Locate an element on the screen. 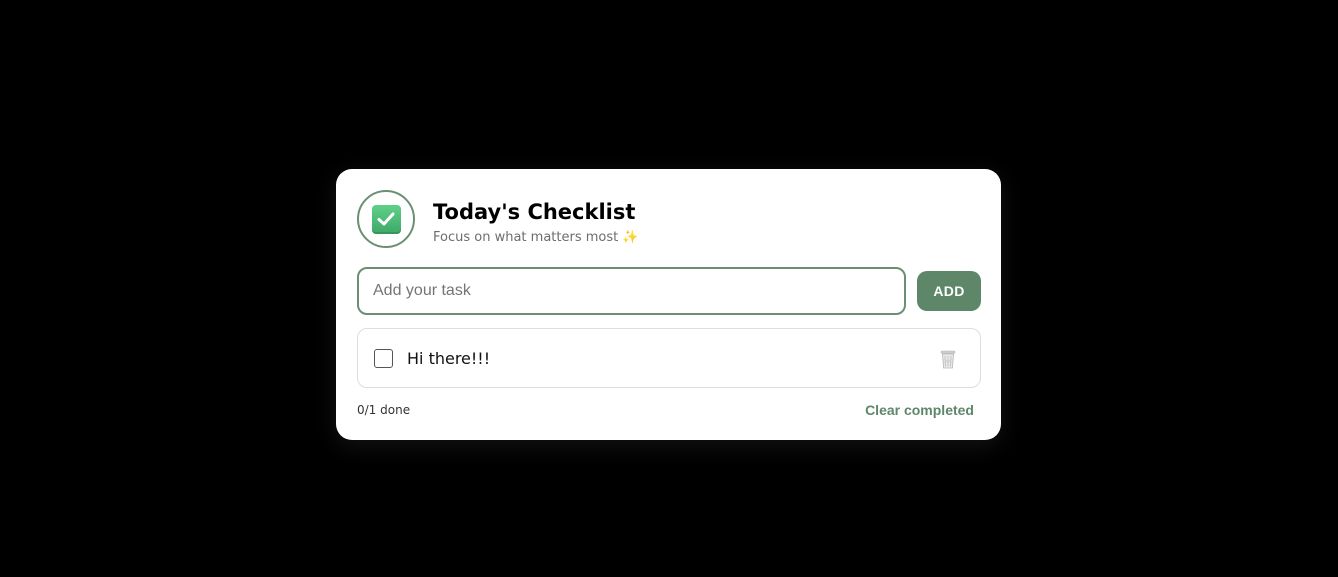 The image size is (1338, 577). check-box-icon is located at coordinates (386, 219).